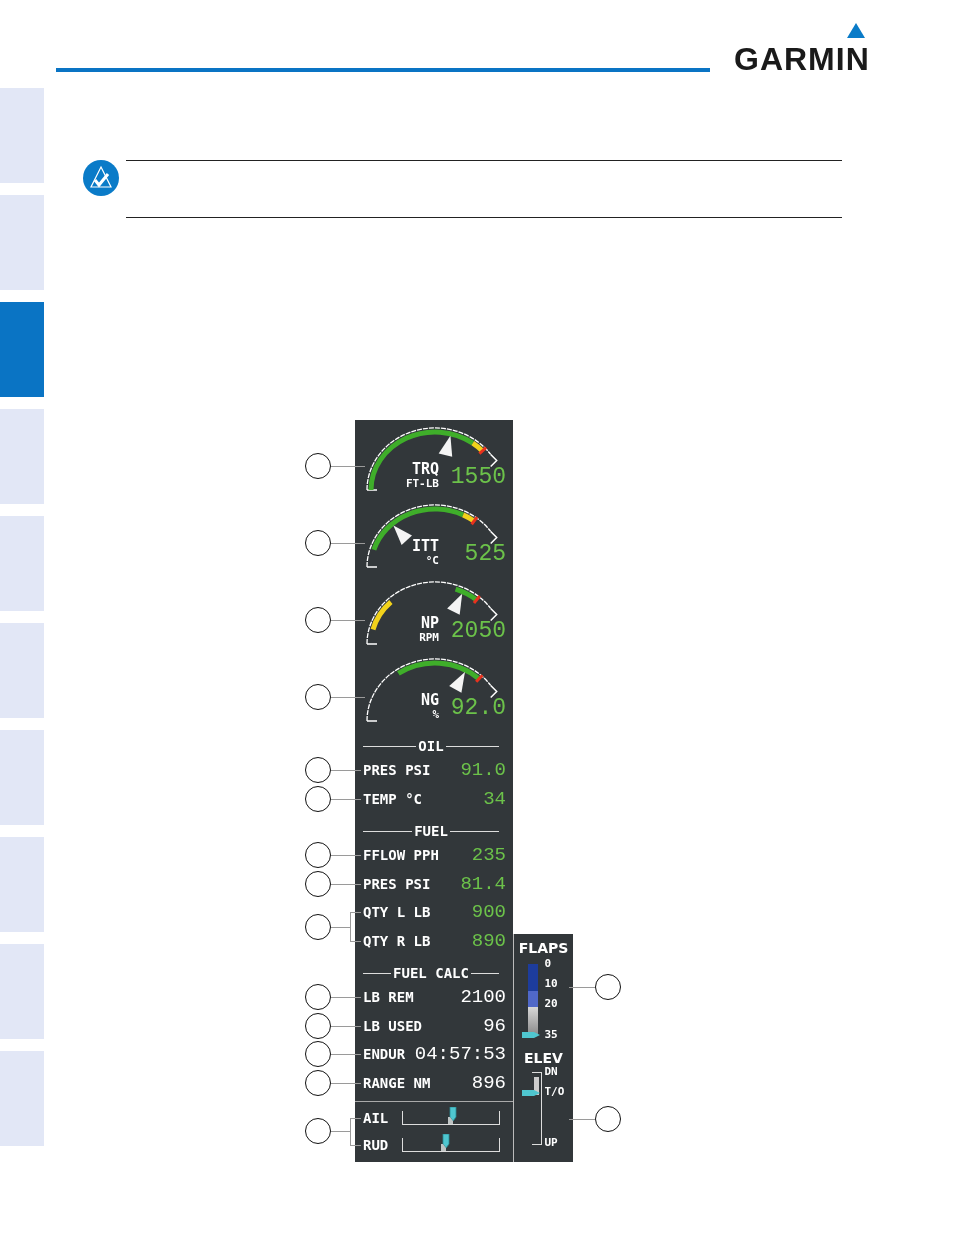 This screenshot has width=954, height=1235. Describe the element at coordinates (543, 948) in the screenshot. I see `flaps-title: FLAPS` at that location.